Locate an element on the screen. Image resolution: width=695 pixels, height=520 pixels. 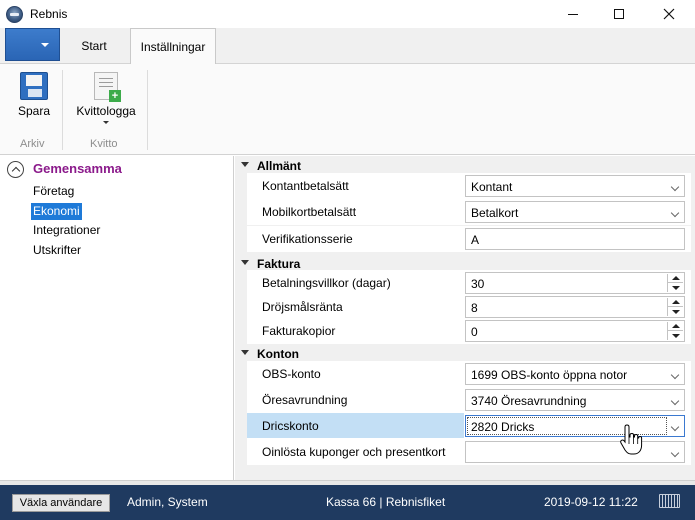
category-label: Faktura is located at coordinates (279, 264).